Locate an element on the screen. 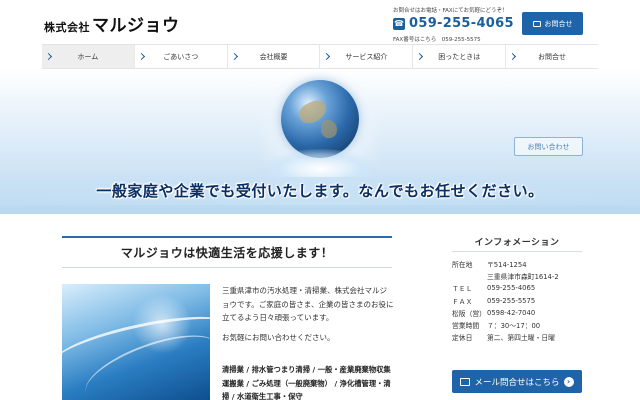  phone-number: 059-255-4065 is located at coordinates (461, 23).